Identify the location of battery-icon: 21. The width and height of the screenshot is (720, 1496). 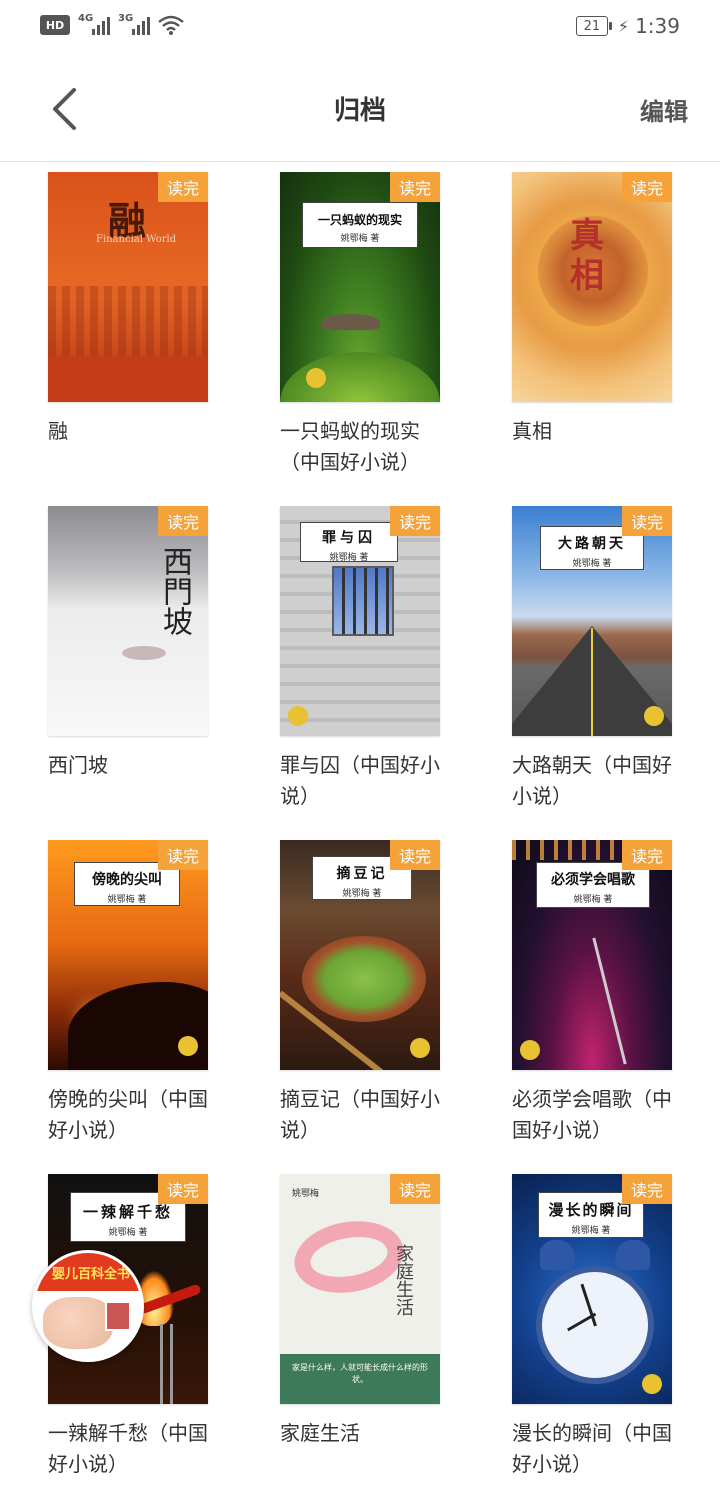
(593, 26).